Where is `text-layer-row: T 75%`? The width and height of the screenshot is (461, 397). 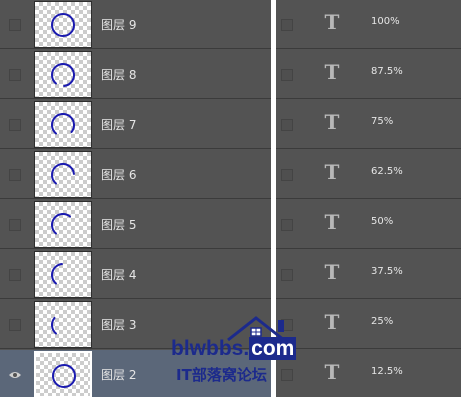
text-layer-row: T 75% is located at coordinates (368, 124).